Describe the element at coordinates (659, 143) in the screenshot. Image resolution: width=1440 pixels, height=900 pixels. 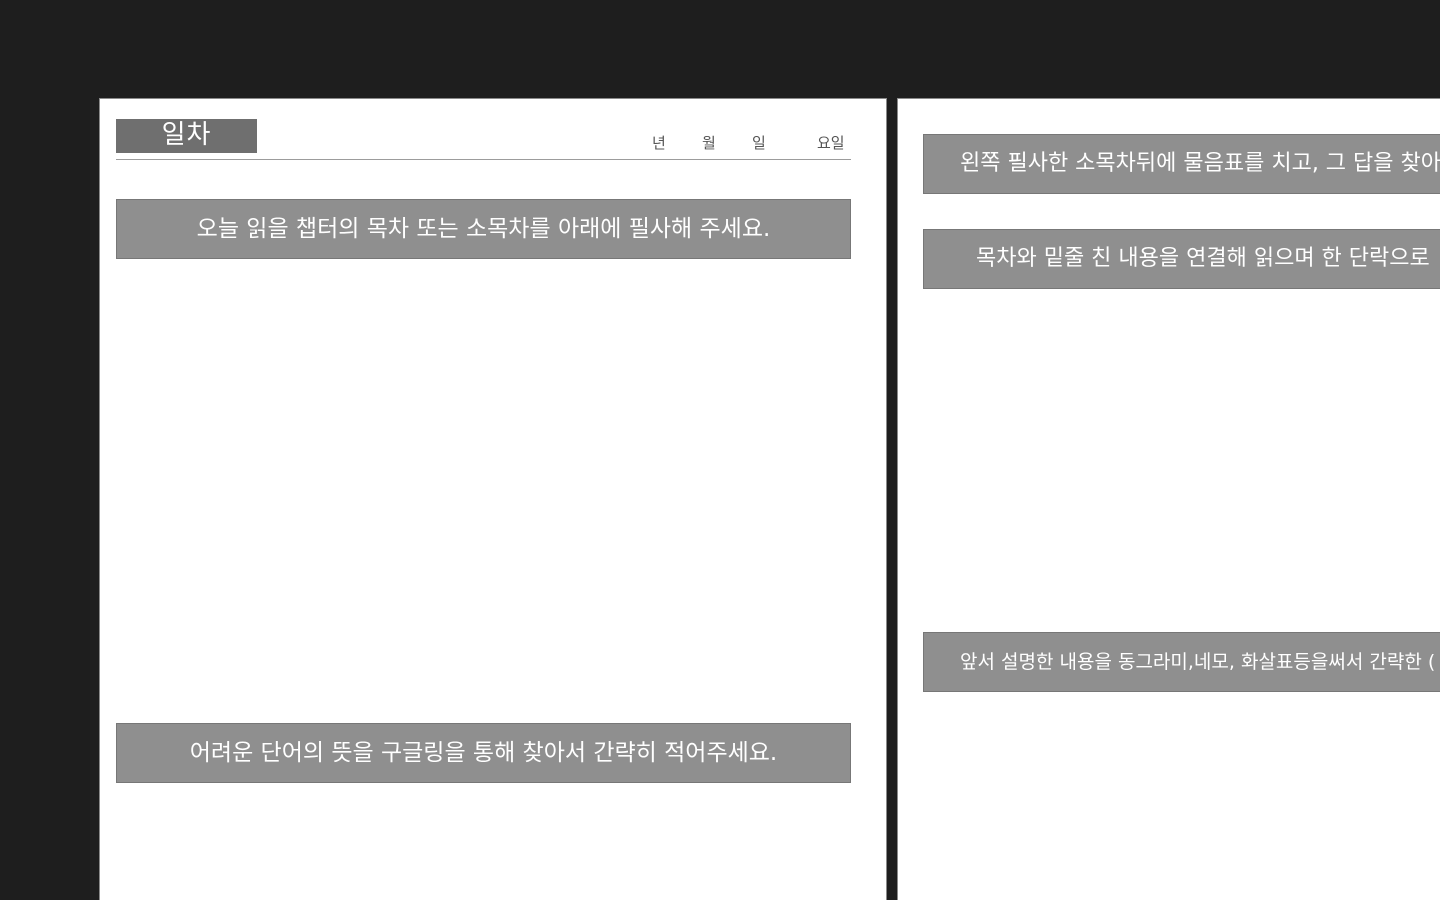
I see `date-year-label: 년` at that location.